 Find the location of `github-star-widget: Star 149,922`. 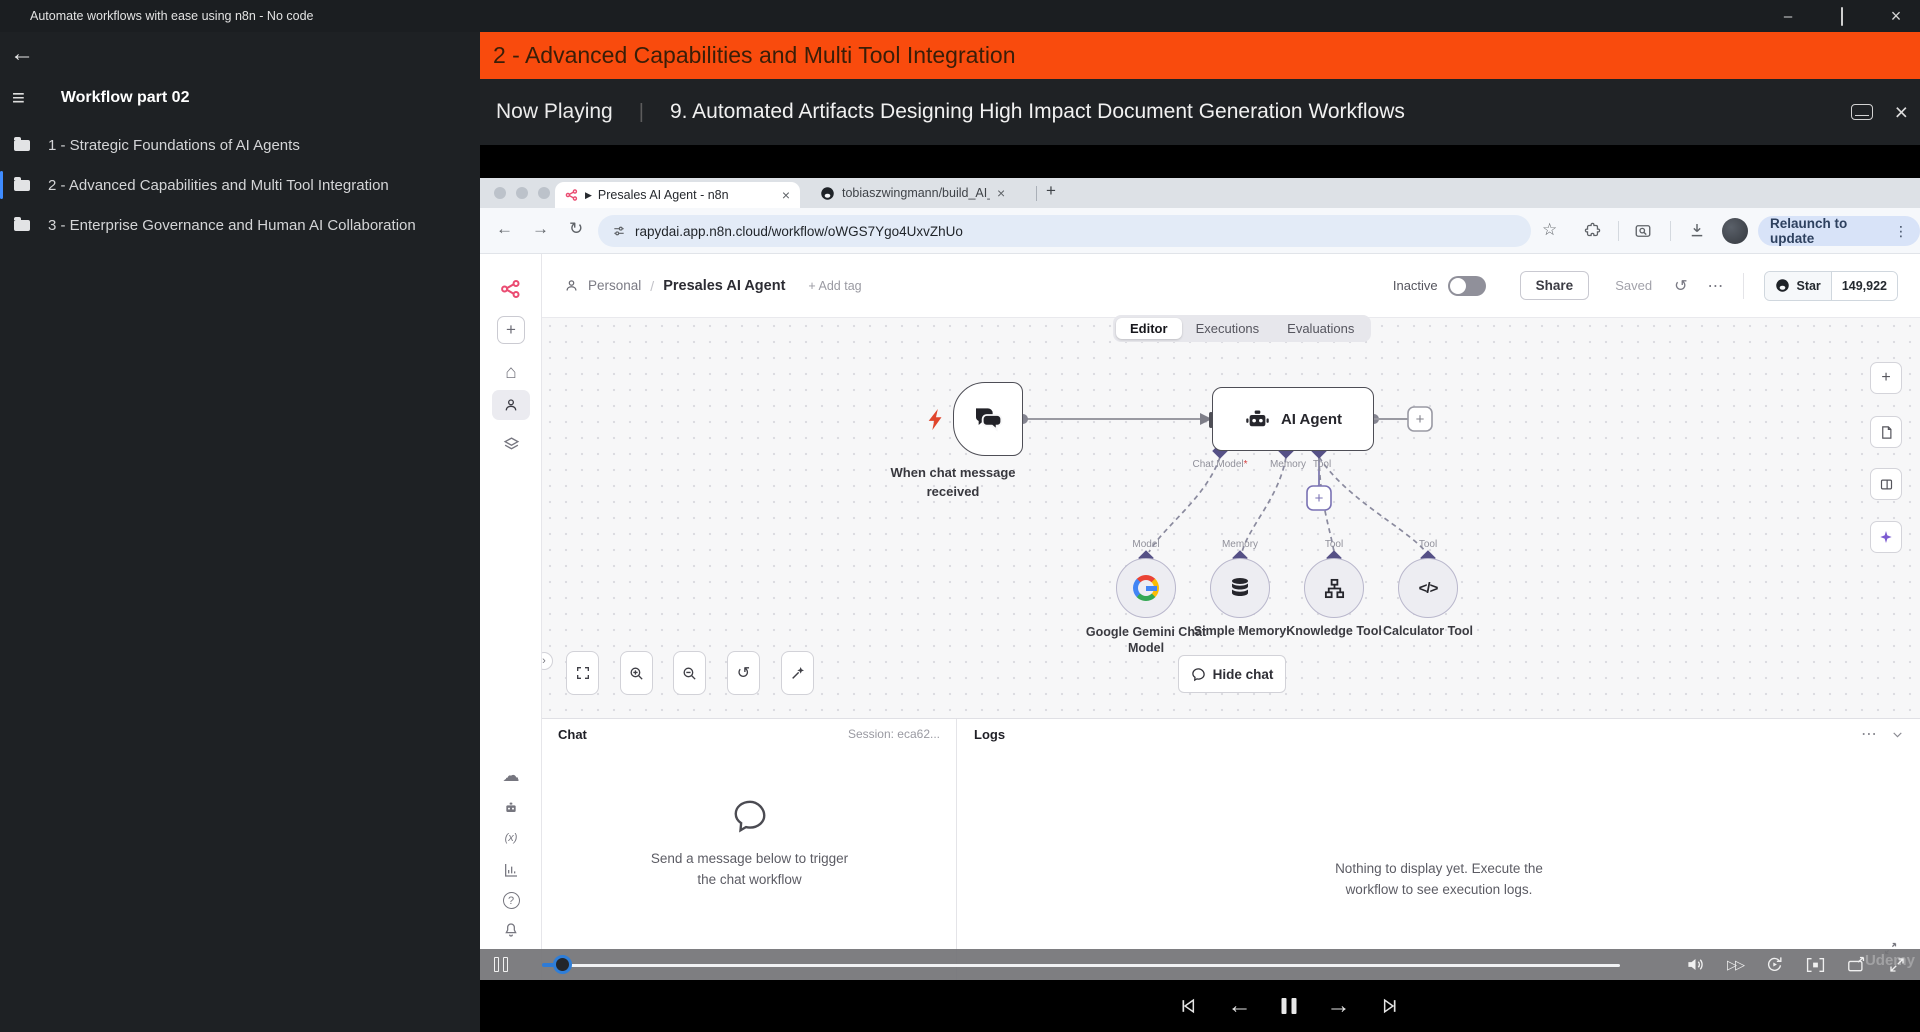

github-star-widget: Star 149,922 is located at coordinates (1831, 285).